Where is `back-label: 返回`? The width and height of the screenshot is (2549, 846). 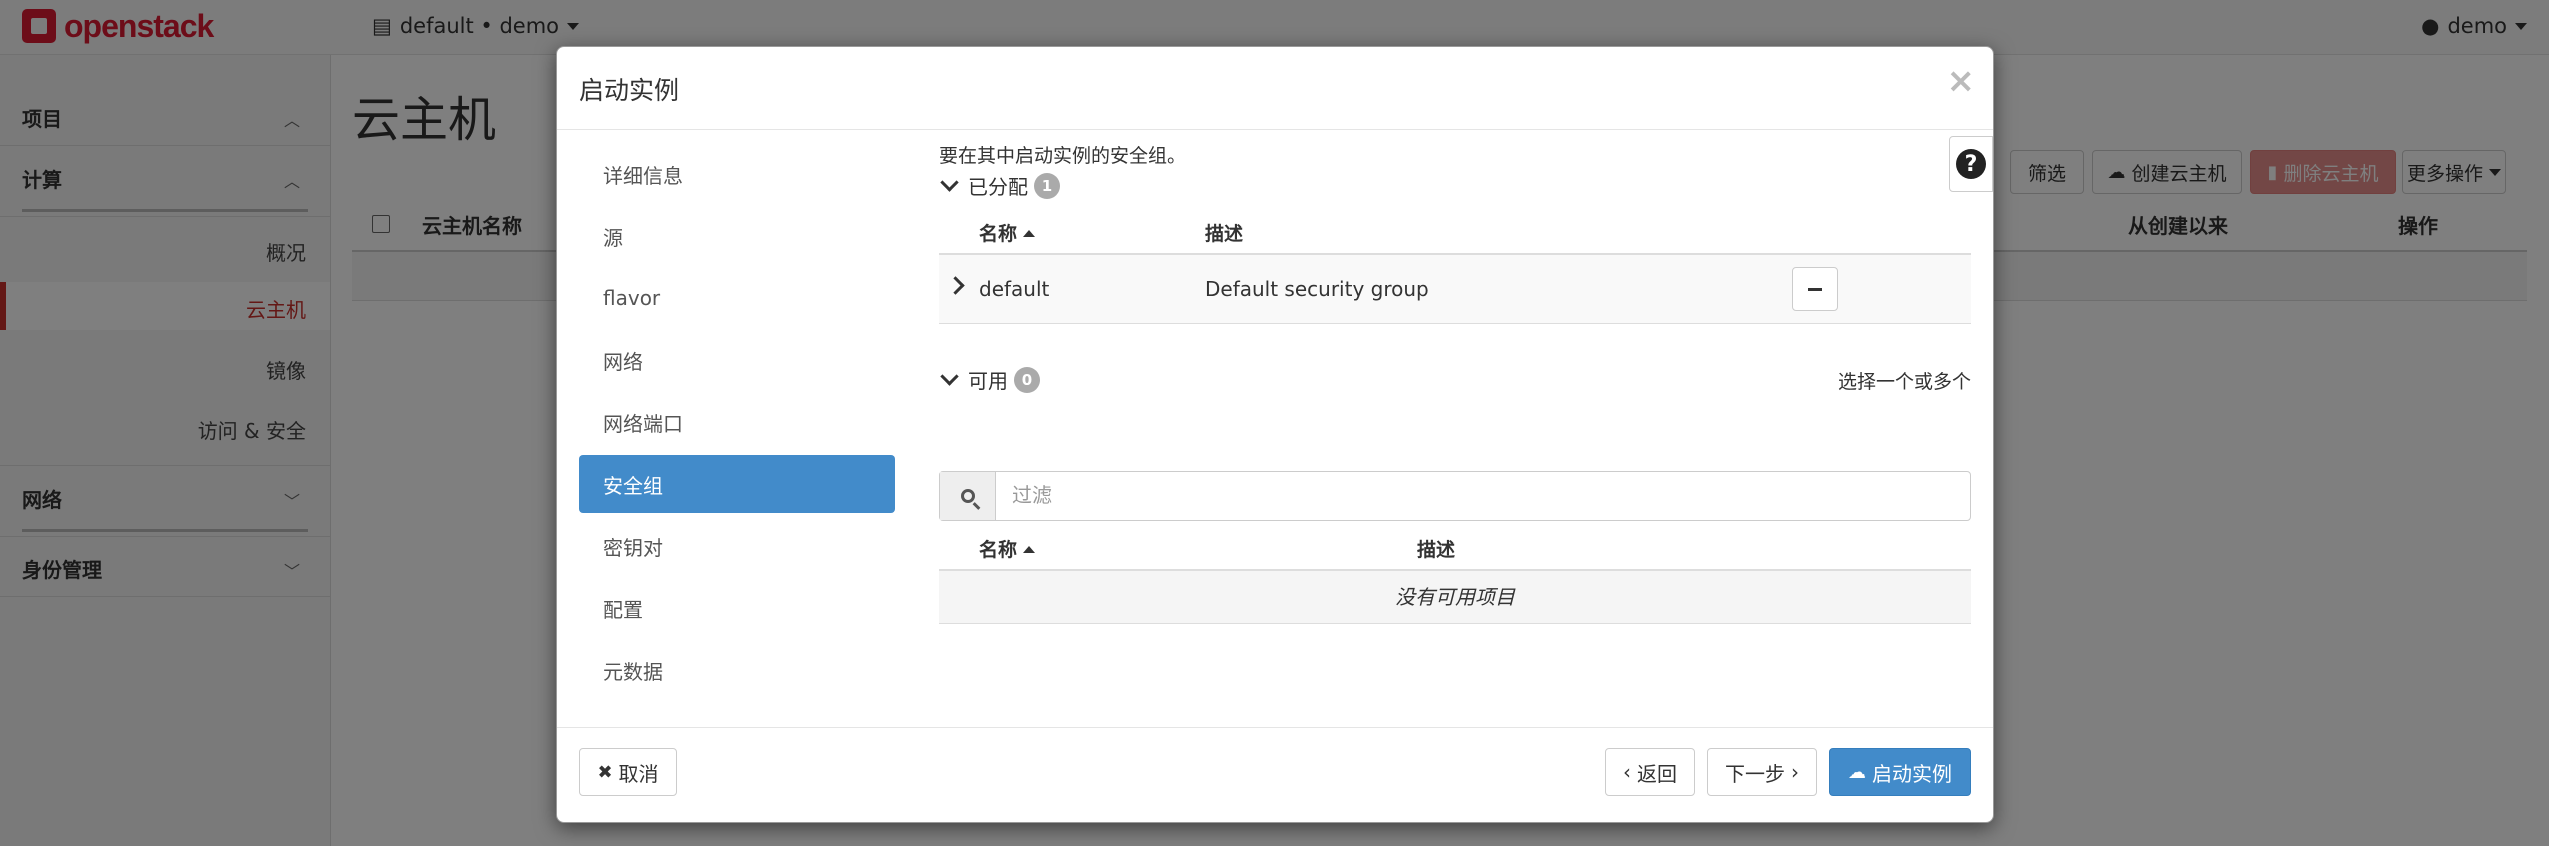
back-label: 返回 is located at coordinates (1657, 773).